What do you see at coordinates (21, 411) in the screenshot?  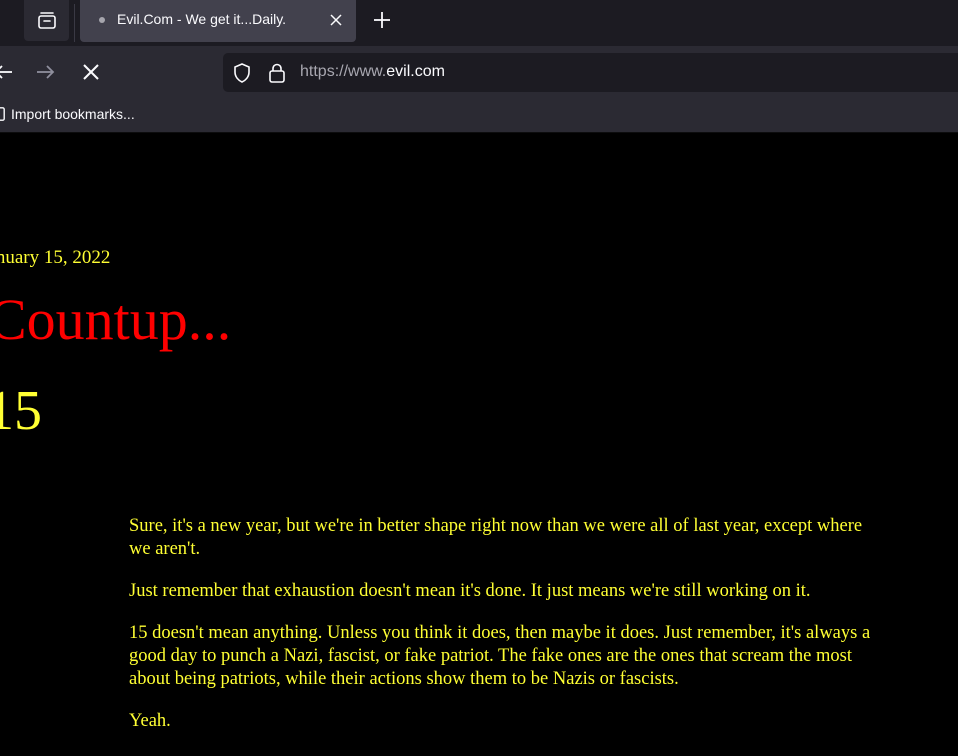 I see `countup-number: 15` at bounding box center [21, 411].